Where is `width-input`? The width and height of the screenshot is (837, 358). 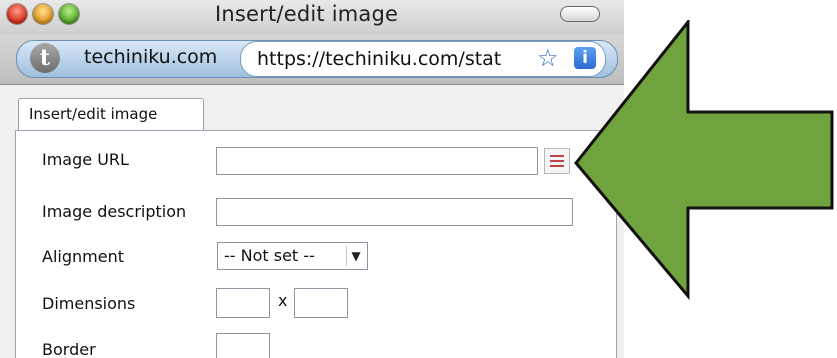 width-input is located at coordinates (243, 303).